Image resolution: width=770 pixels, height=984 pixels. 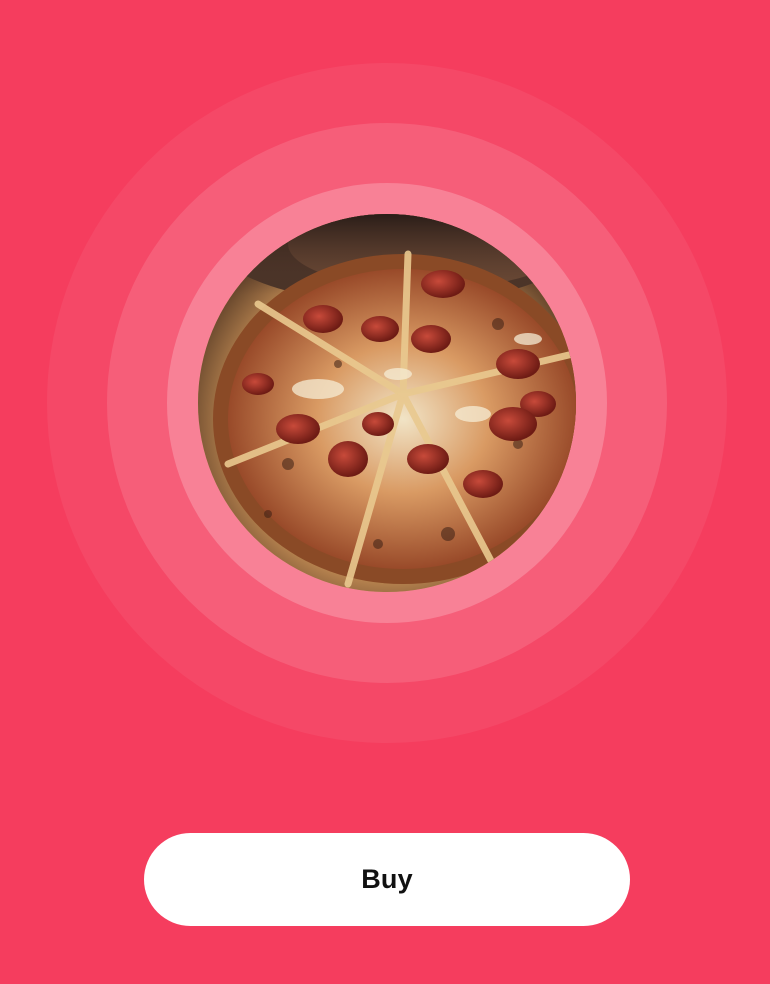 I want to click on buy-button: Buy, so click(x=387, y=879).